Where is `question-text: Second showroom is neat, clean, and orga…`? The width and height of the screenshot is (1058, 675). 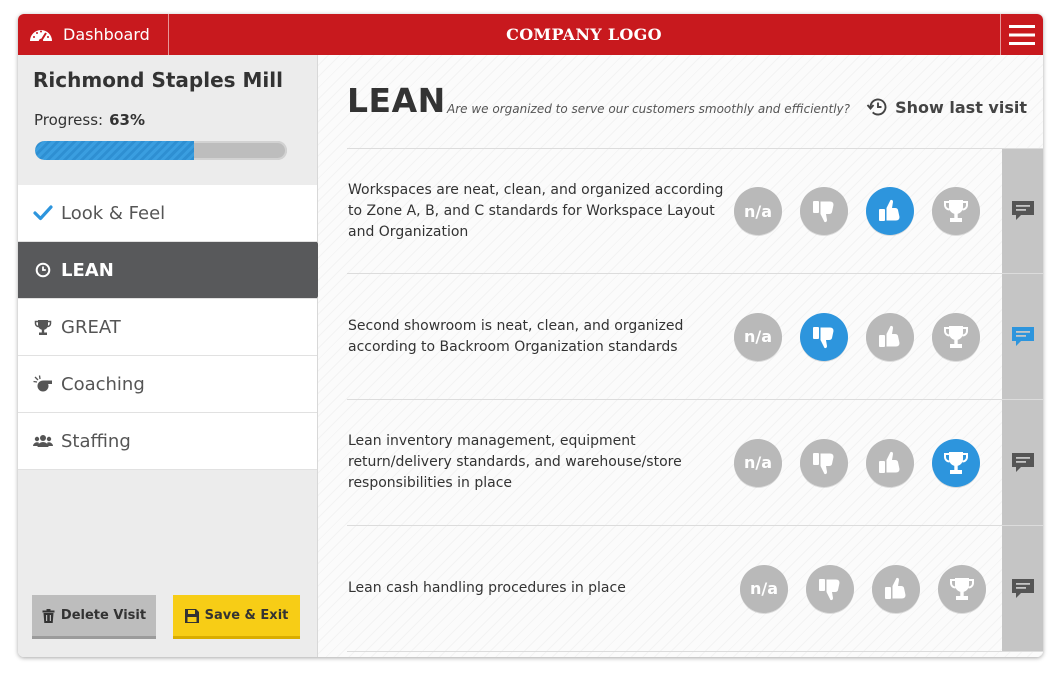 question-text: Second showroom is neat, clean, and orga… is located at coordinates (516, 336).